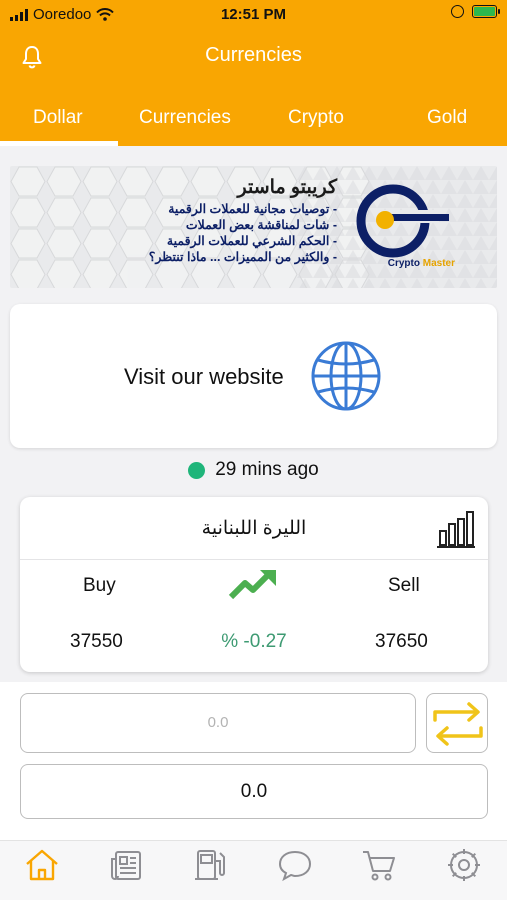 This screenshot has height=900, width=507. I want to click on logo-word-crypto: Crypto, so click(403, 263).